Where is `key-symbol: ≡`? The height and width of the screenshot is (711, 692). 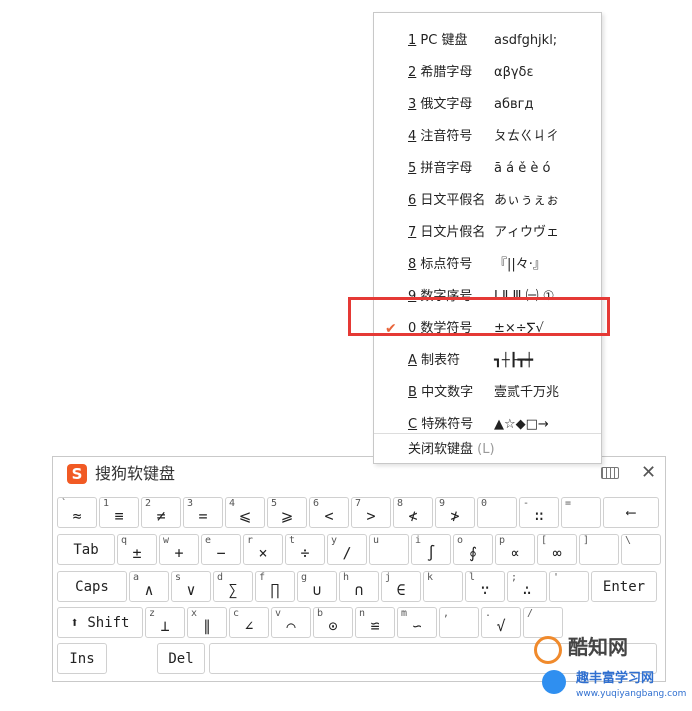 key-symbol: ≡ is located at coordinates (119, 516).